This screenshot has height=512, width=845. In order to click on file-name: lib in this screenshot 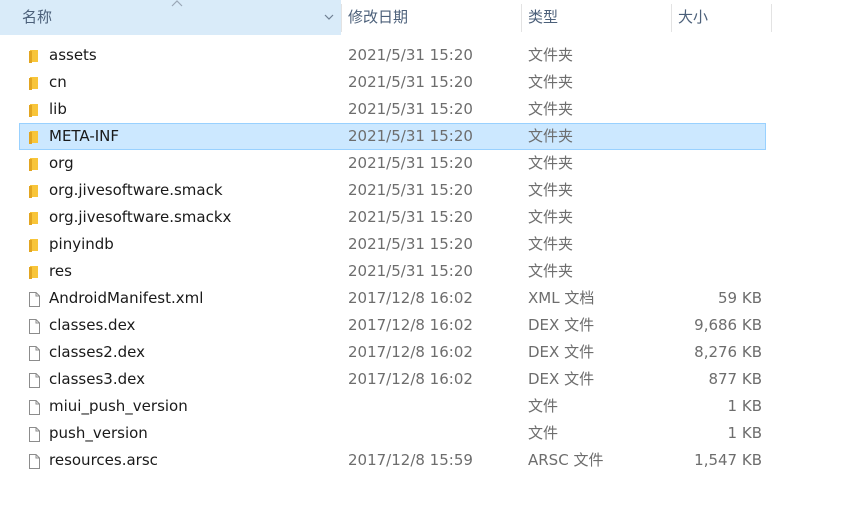, I will do `click(58, 109)`.